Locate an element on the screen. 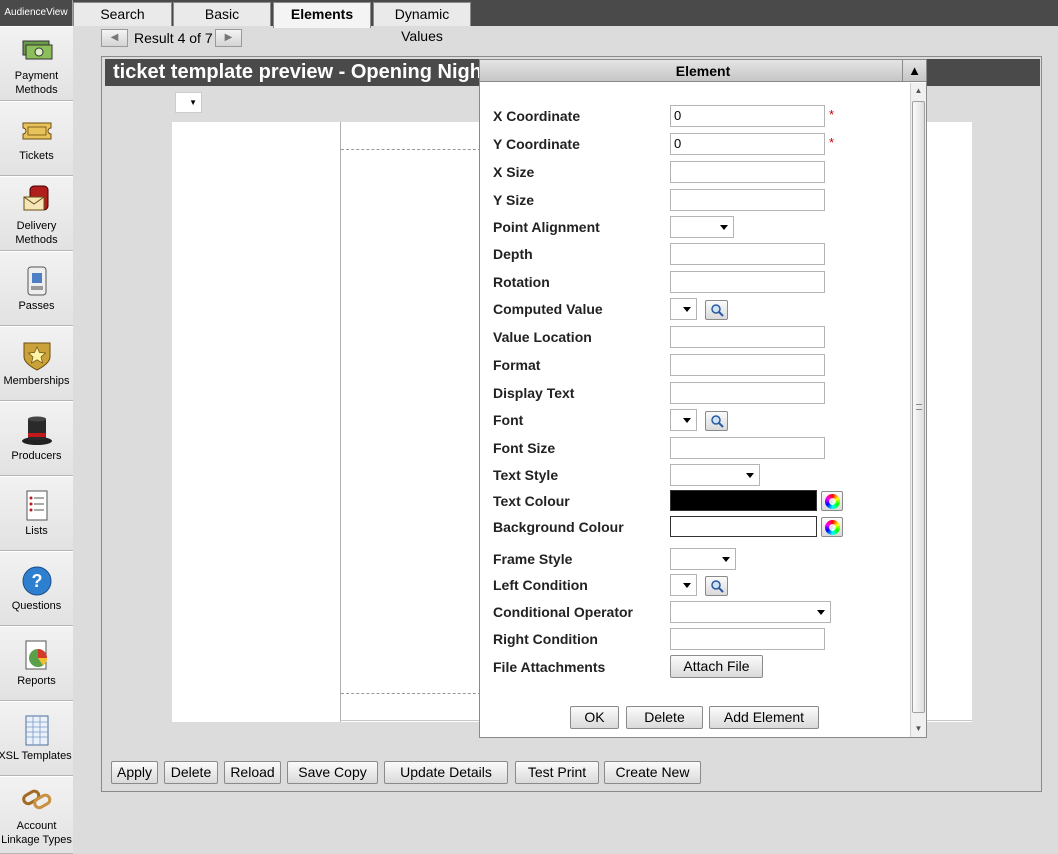  display-text-input is located at coordinates (747, 393).